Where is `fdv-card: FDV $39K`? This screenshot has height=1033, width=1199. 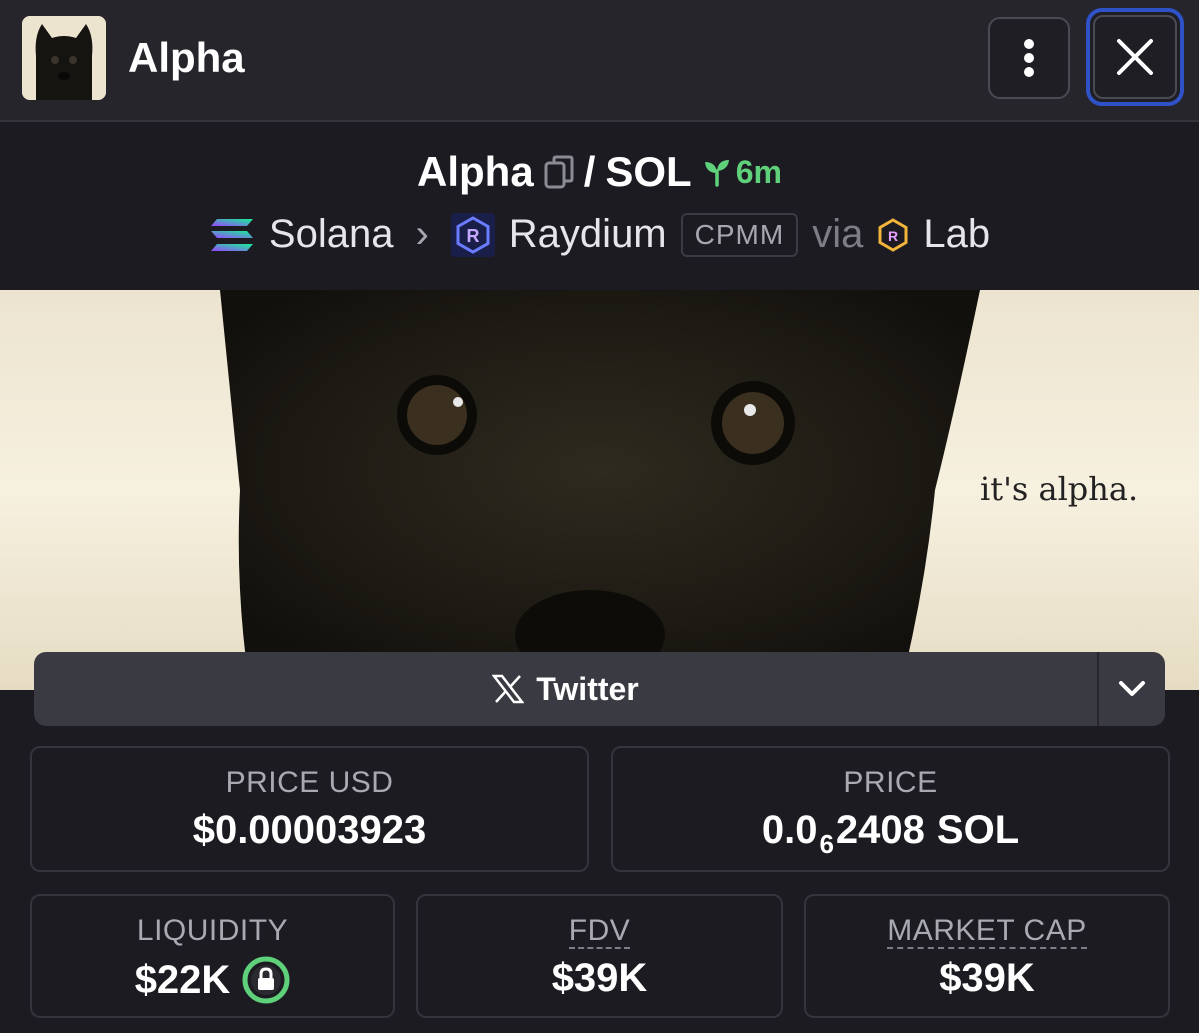
fdv-card: FDV $39K is located at coordinates (599, 956).